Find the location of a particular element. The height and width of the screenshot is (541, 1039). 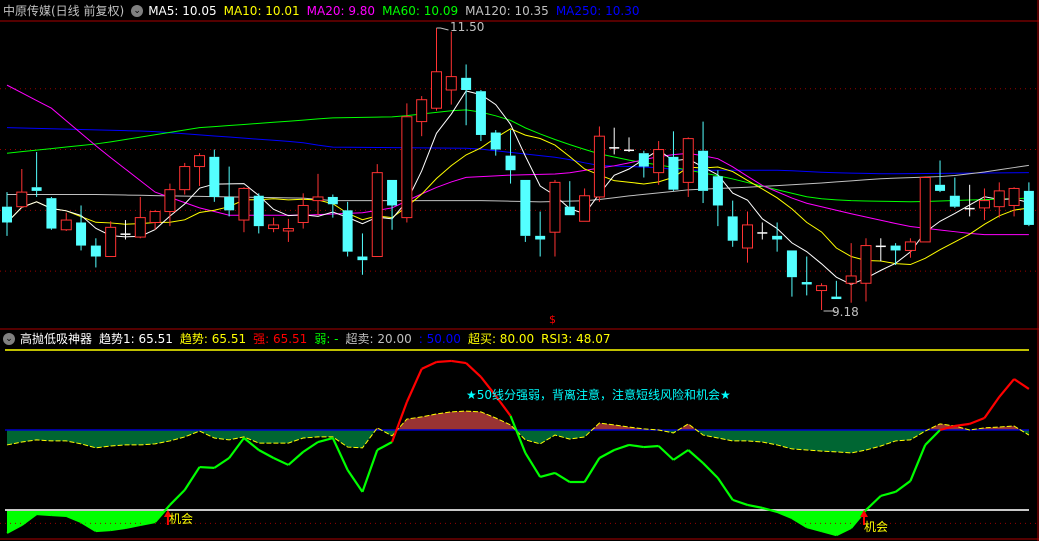

oversold-value: 超卖: 20.00 is located at coordinates (378, 339).